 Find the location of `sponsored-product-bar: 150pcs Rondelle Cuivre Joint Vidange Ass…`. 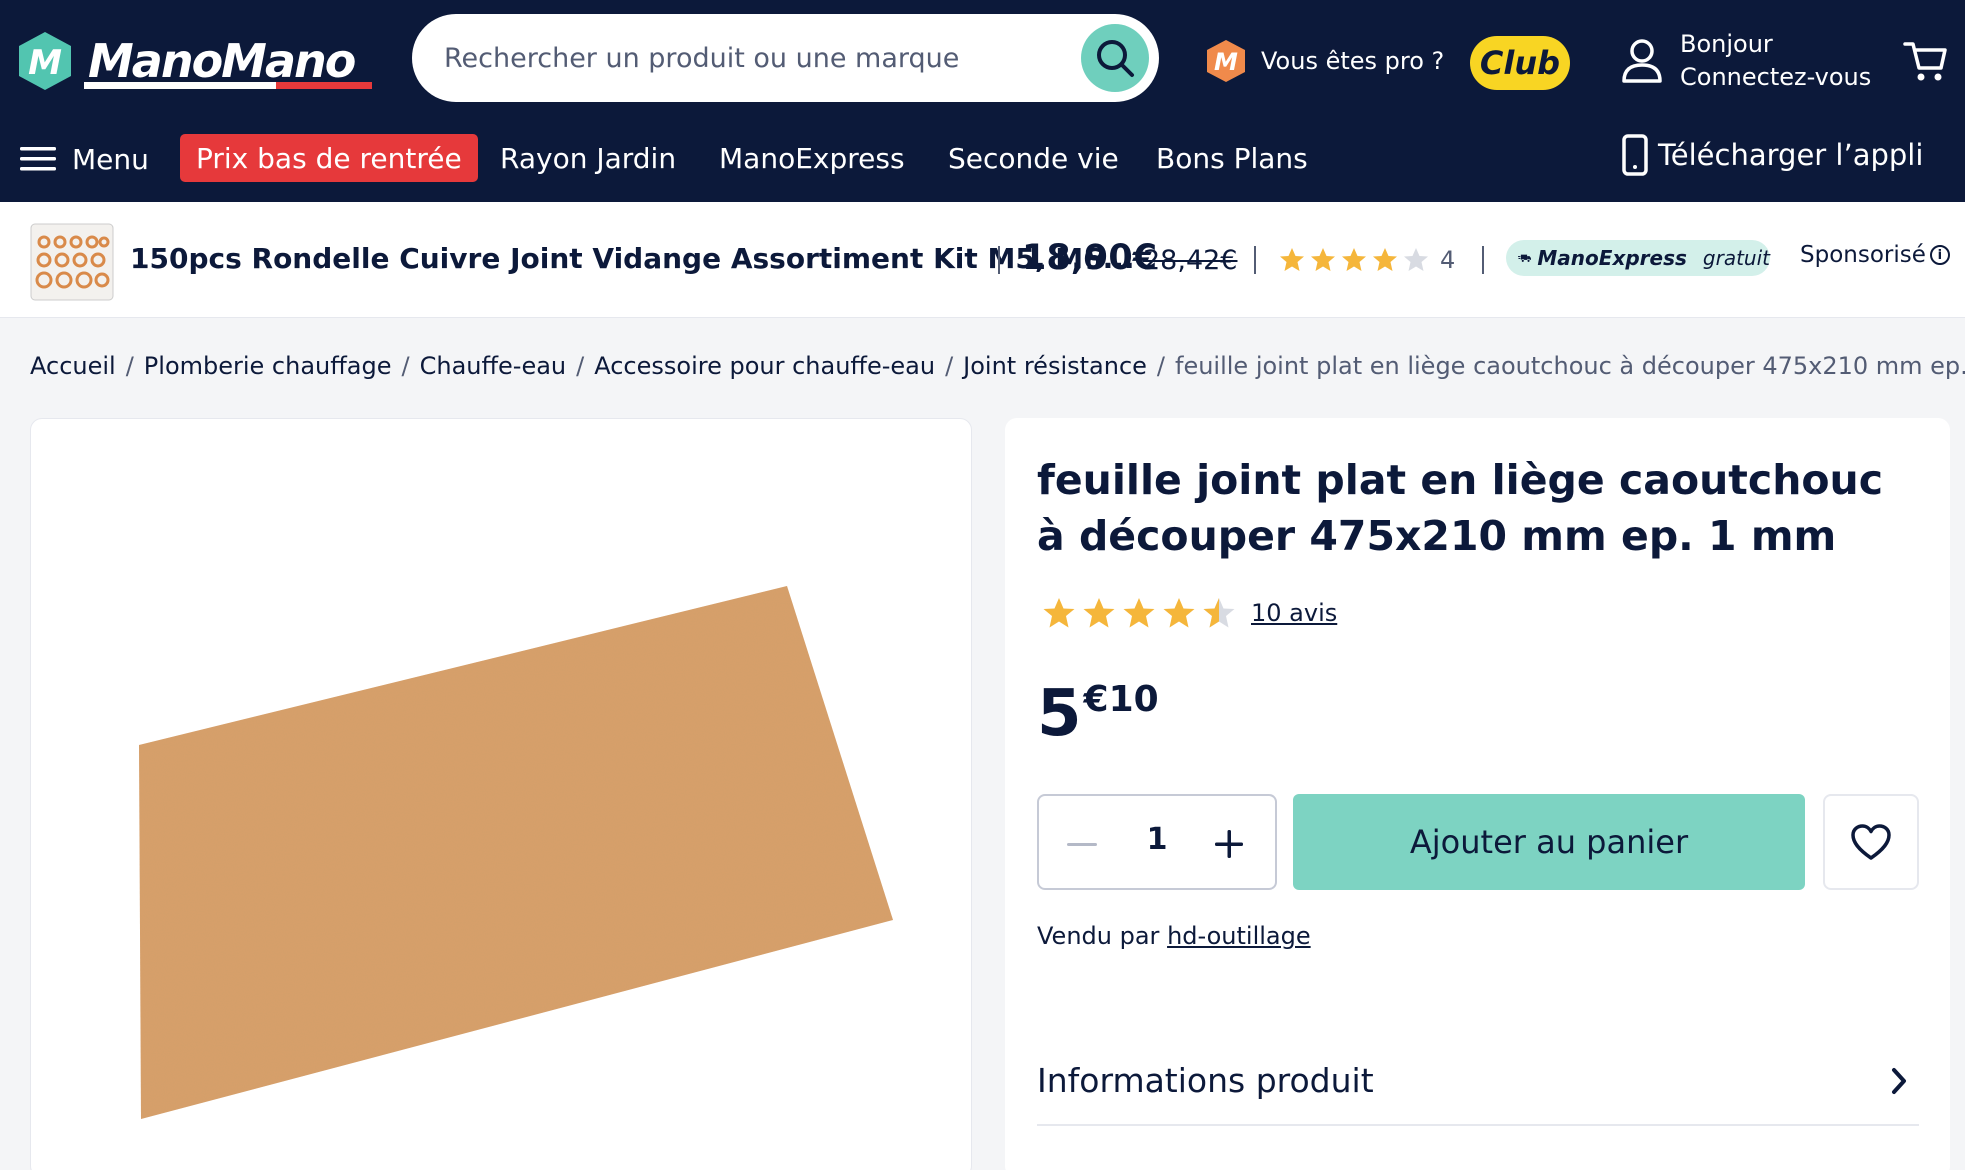

sponsored-product-bar: 150pcs Rondelle Cuivre Joint Vidange Ass… is located at coordinates (982, 260).